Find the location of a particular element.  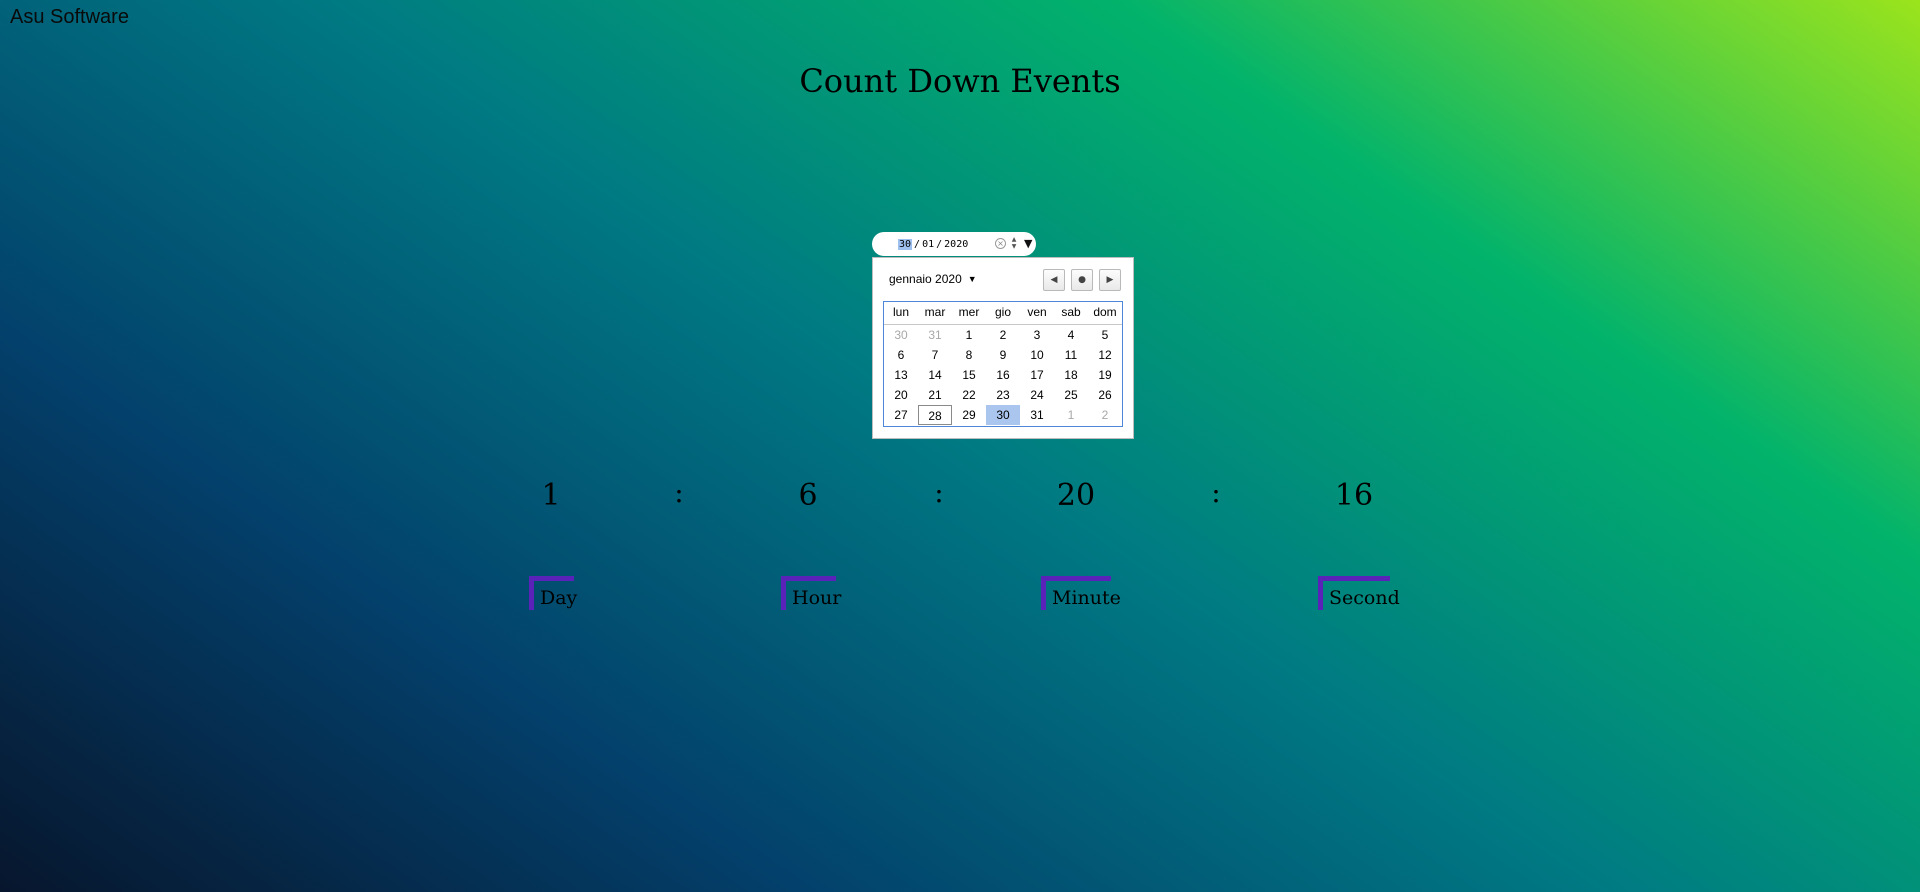

weekday-header: mer is located at coordinates (969, 312).